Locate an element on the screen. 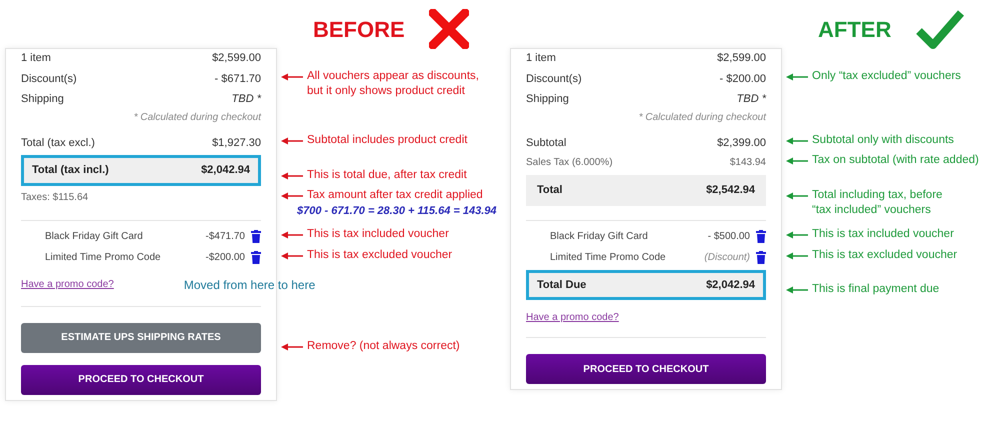  voucher-amount: - $500.00 is located at coordinates (729, 237).